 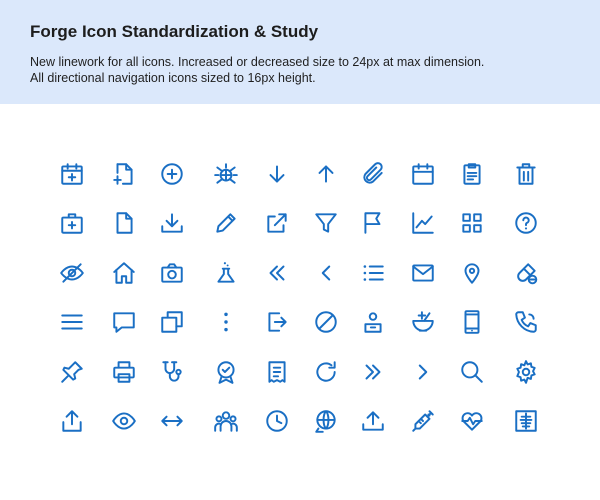 What do you see at coordinates (124, 273) in the screenshot?
I see `home-icon` at bounding box center [124, 273].